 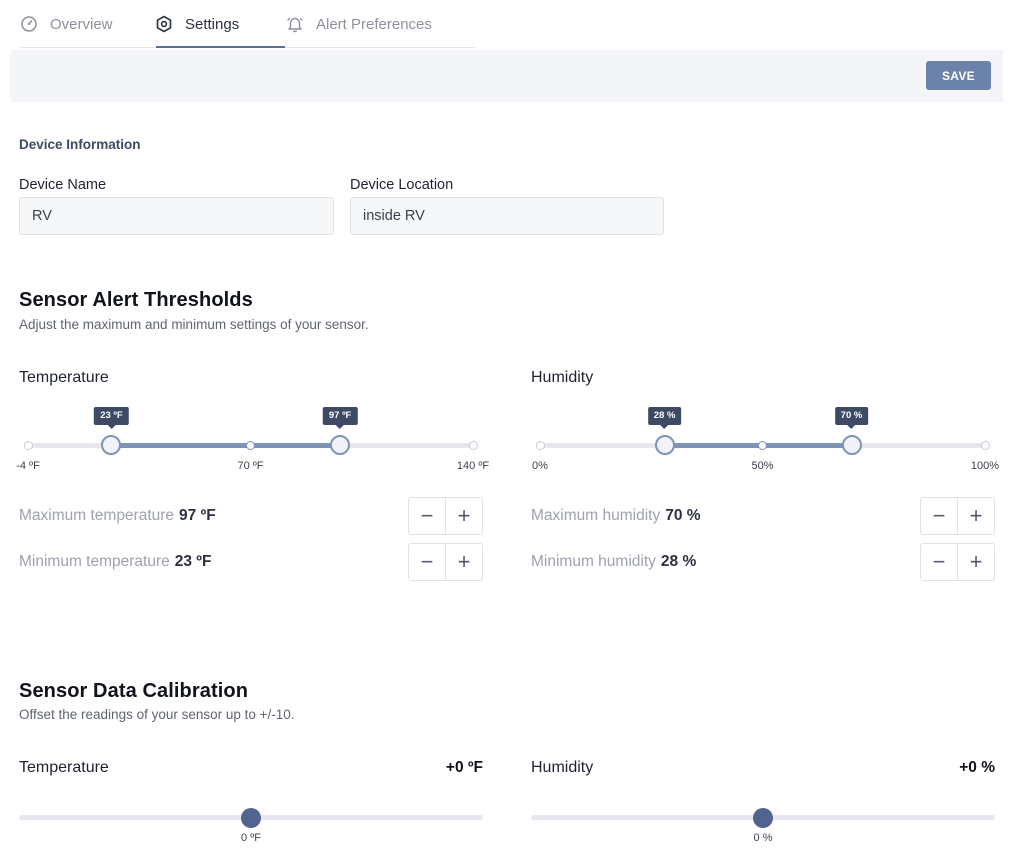 I want to click on slider-mid-mark: 50%, so click(x=762, y=466).